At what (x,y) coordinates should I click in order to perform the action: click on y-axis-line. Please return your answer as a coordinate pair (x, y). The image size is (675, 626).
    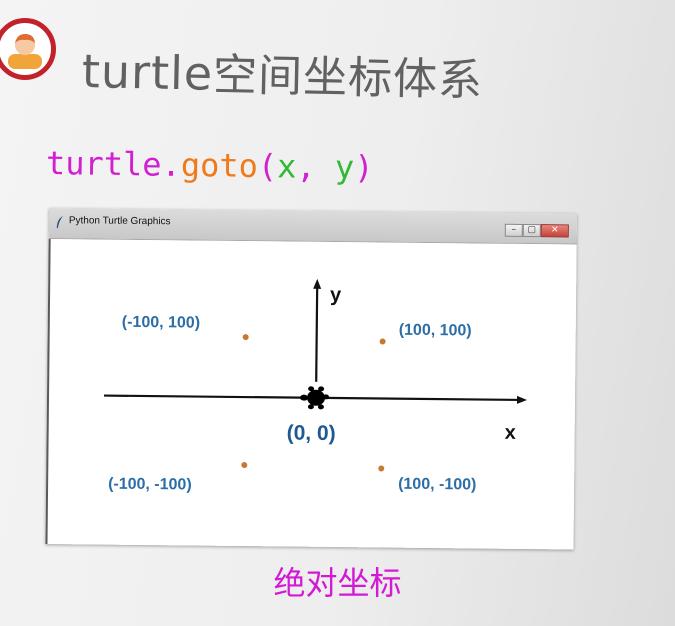
    Looking at the image, I should click on (317, 333).